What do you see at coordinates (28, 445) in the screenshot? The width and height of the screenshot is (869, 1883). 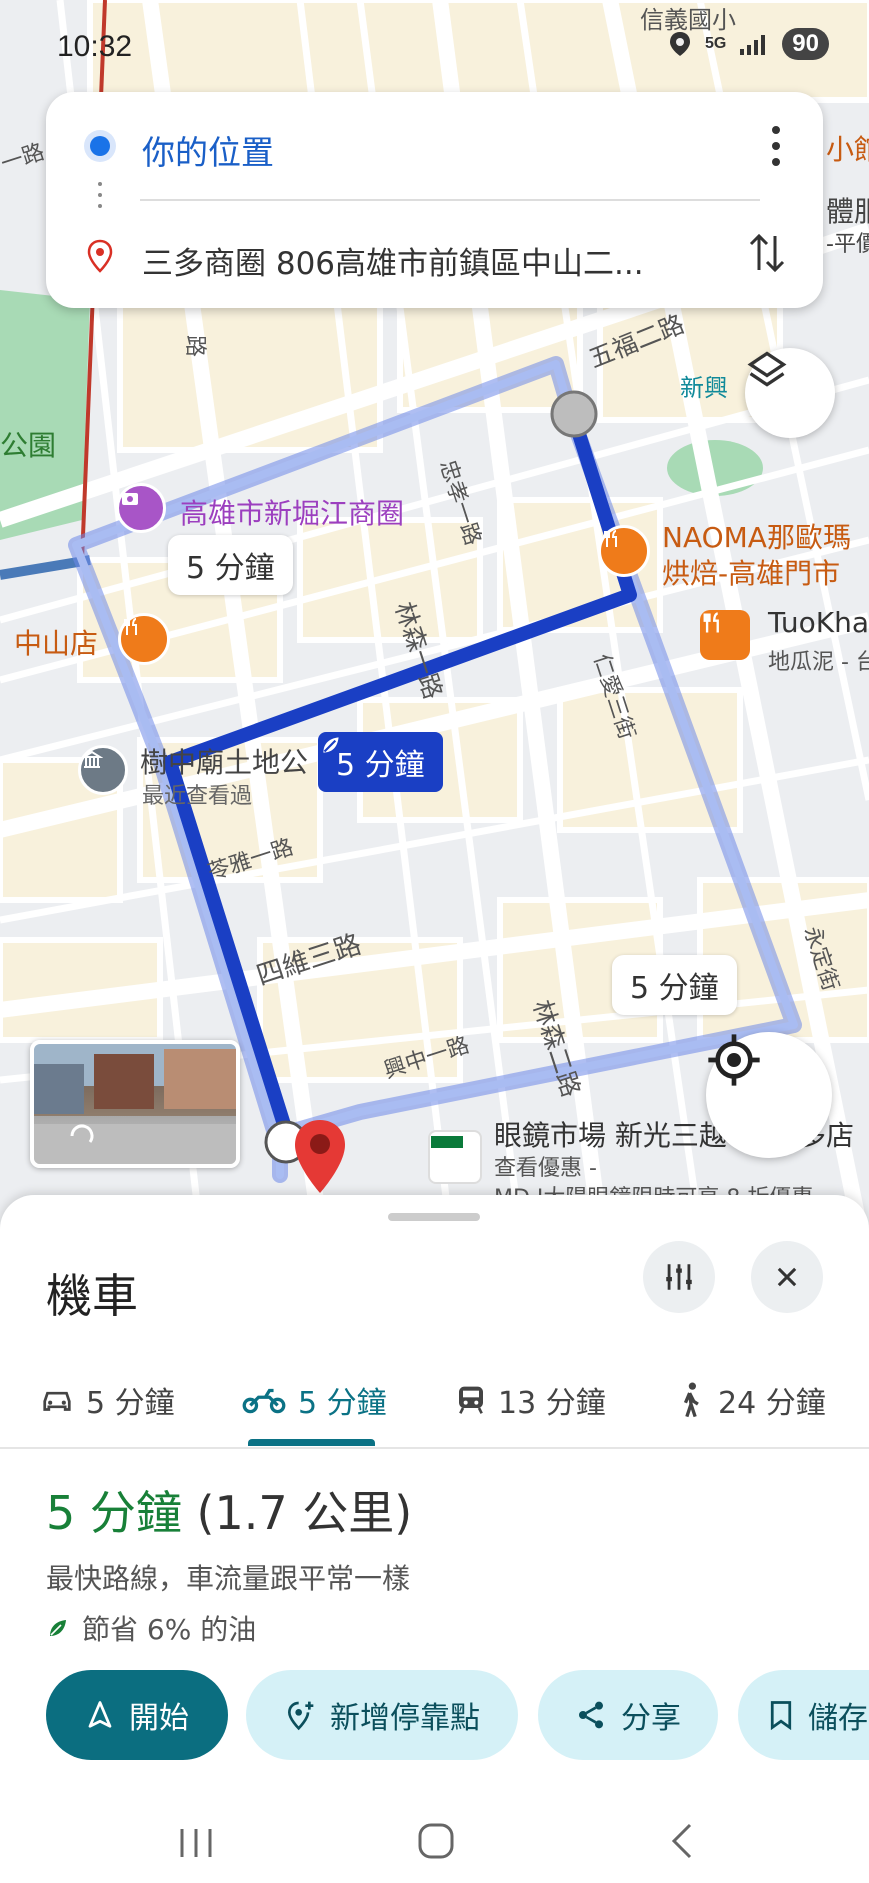 I see `poi-park: 公園` at bounding box center [28, 445].